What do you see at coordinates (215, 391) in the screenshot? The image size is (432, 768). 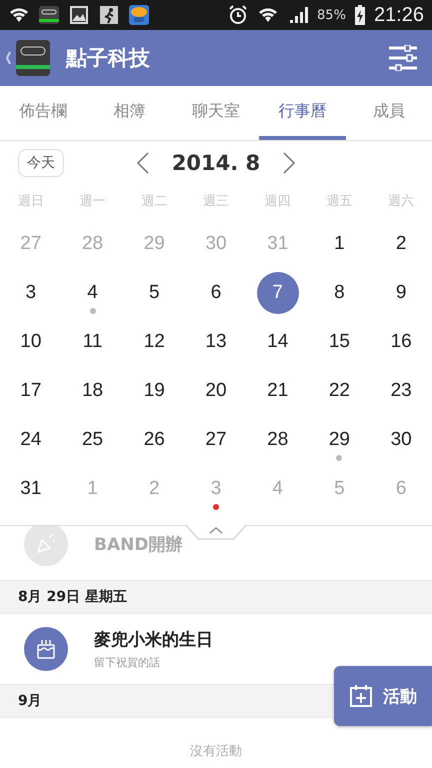 I see `calendar-day: 20` at bounding box center [215, 391].